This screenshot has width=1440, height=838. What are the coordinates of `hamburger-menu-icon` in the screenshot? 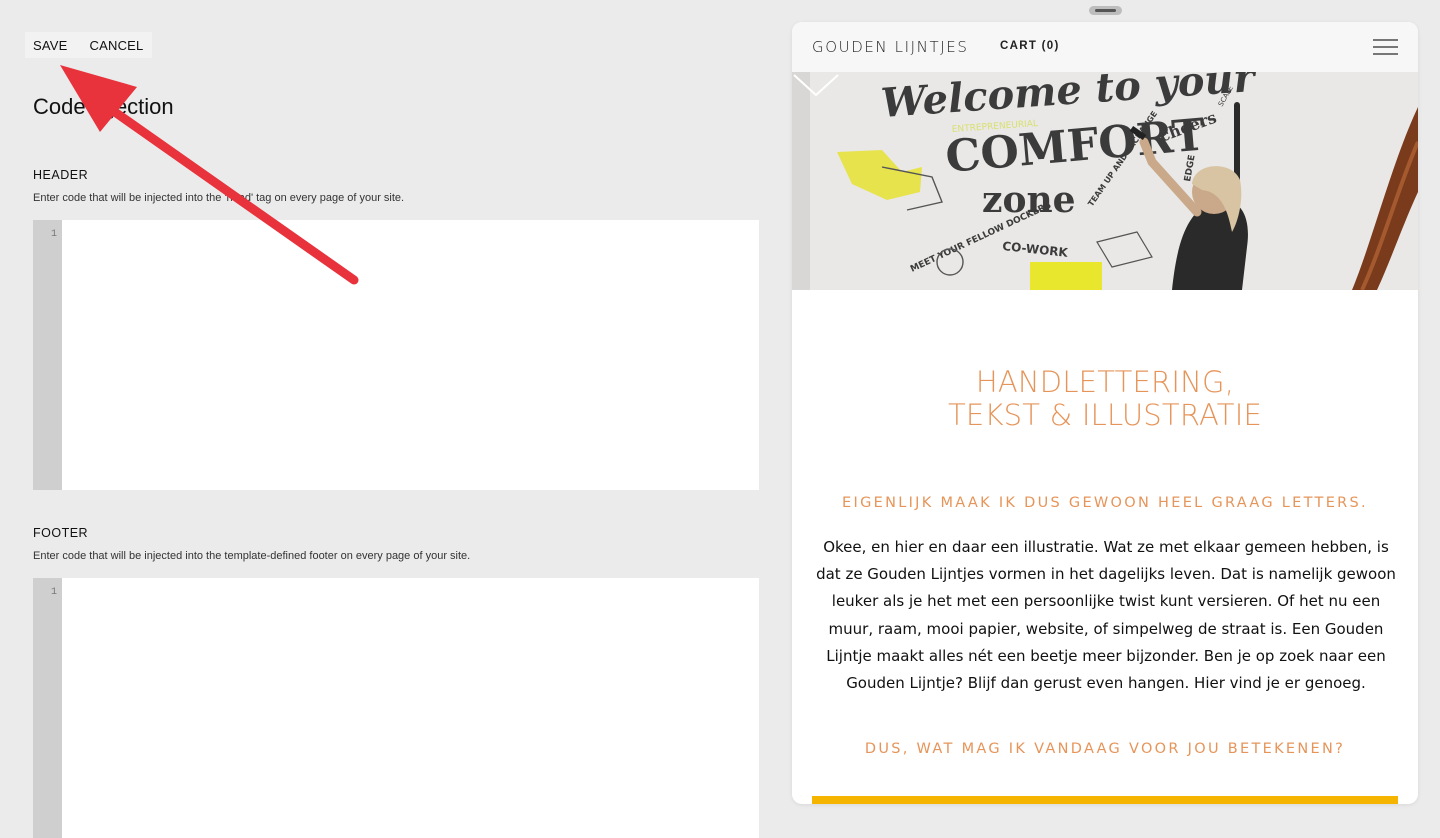 It's located at (1385, 47).